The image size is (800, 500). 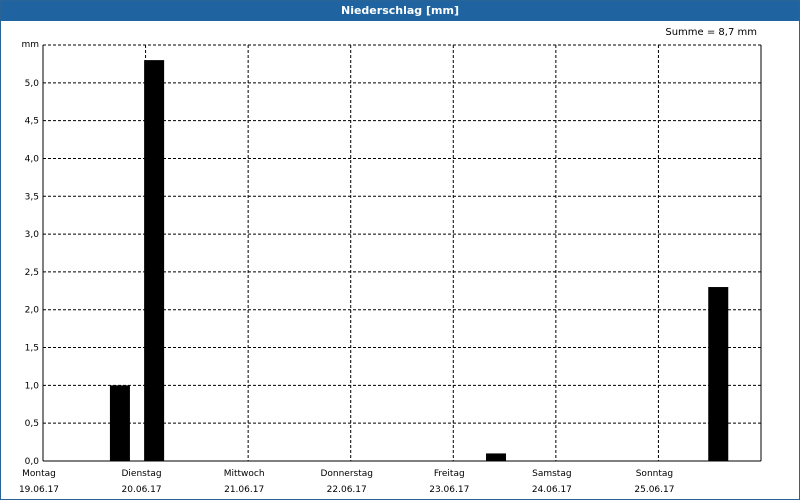 I want to click on y-tick-label: 1,5, so click(x=32, y=349).